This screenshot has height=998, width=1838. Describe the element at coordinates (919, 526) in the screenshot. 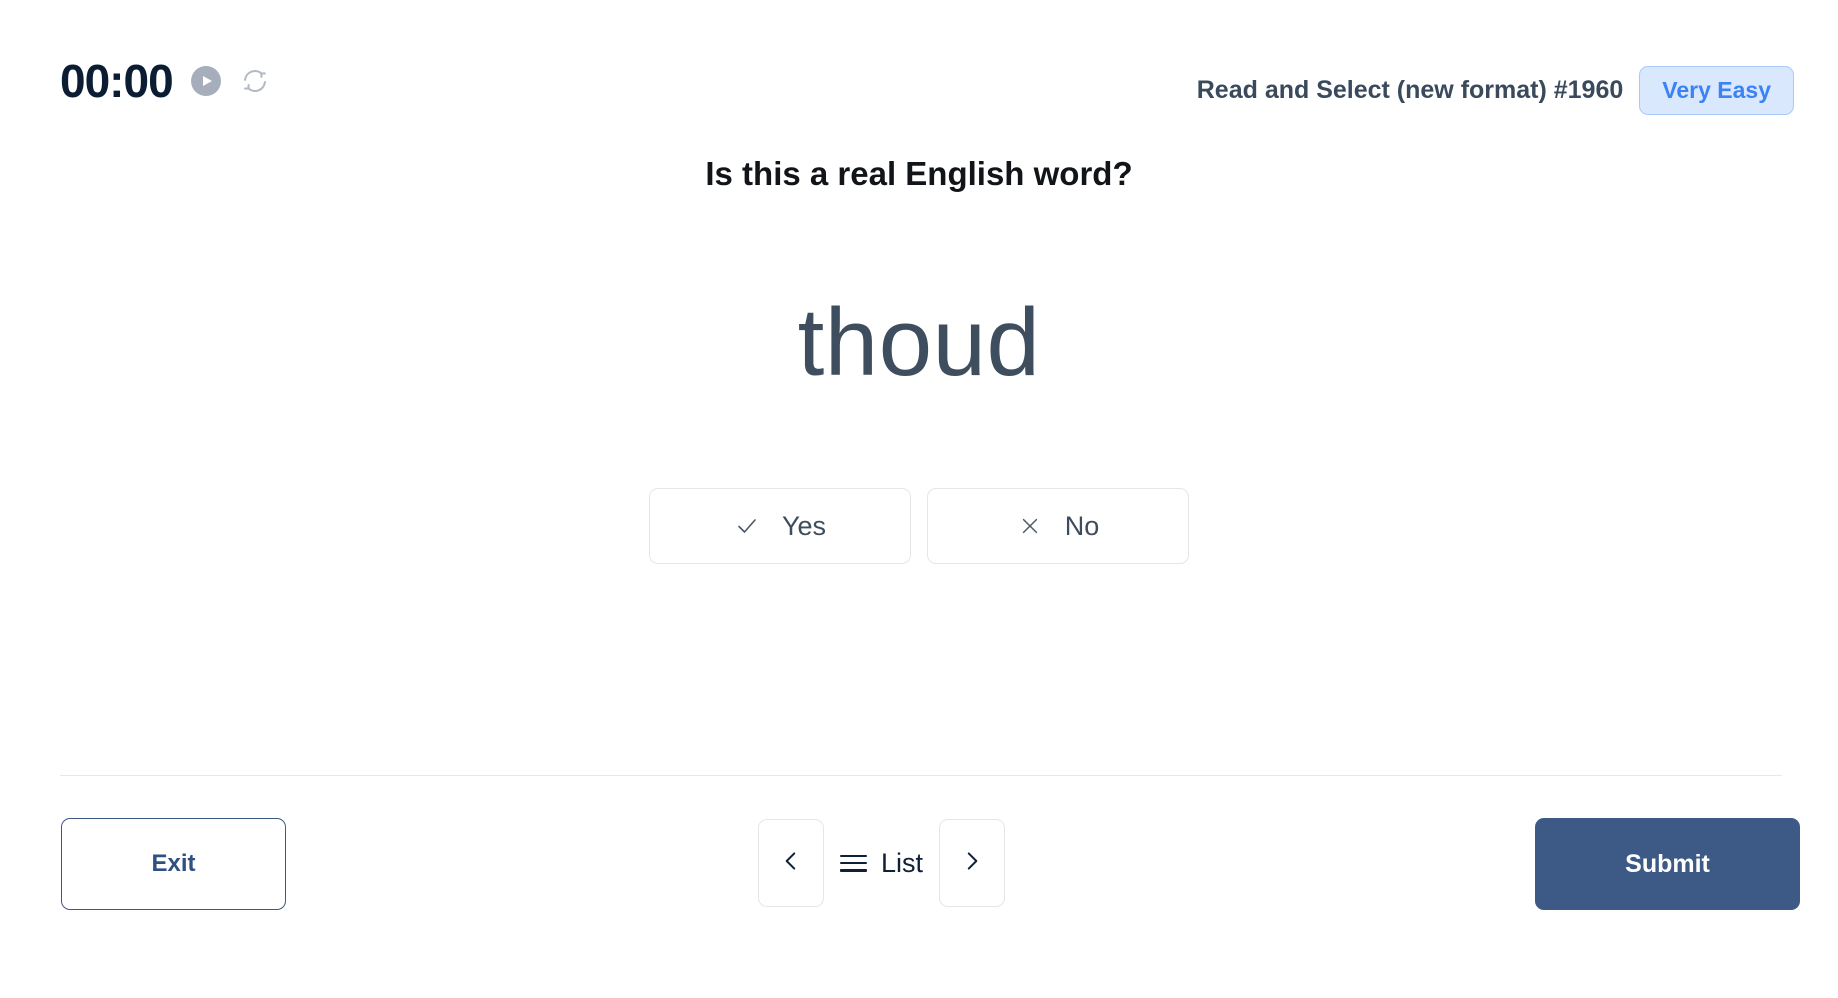

I see `answer-options: Yes No` at that location.